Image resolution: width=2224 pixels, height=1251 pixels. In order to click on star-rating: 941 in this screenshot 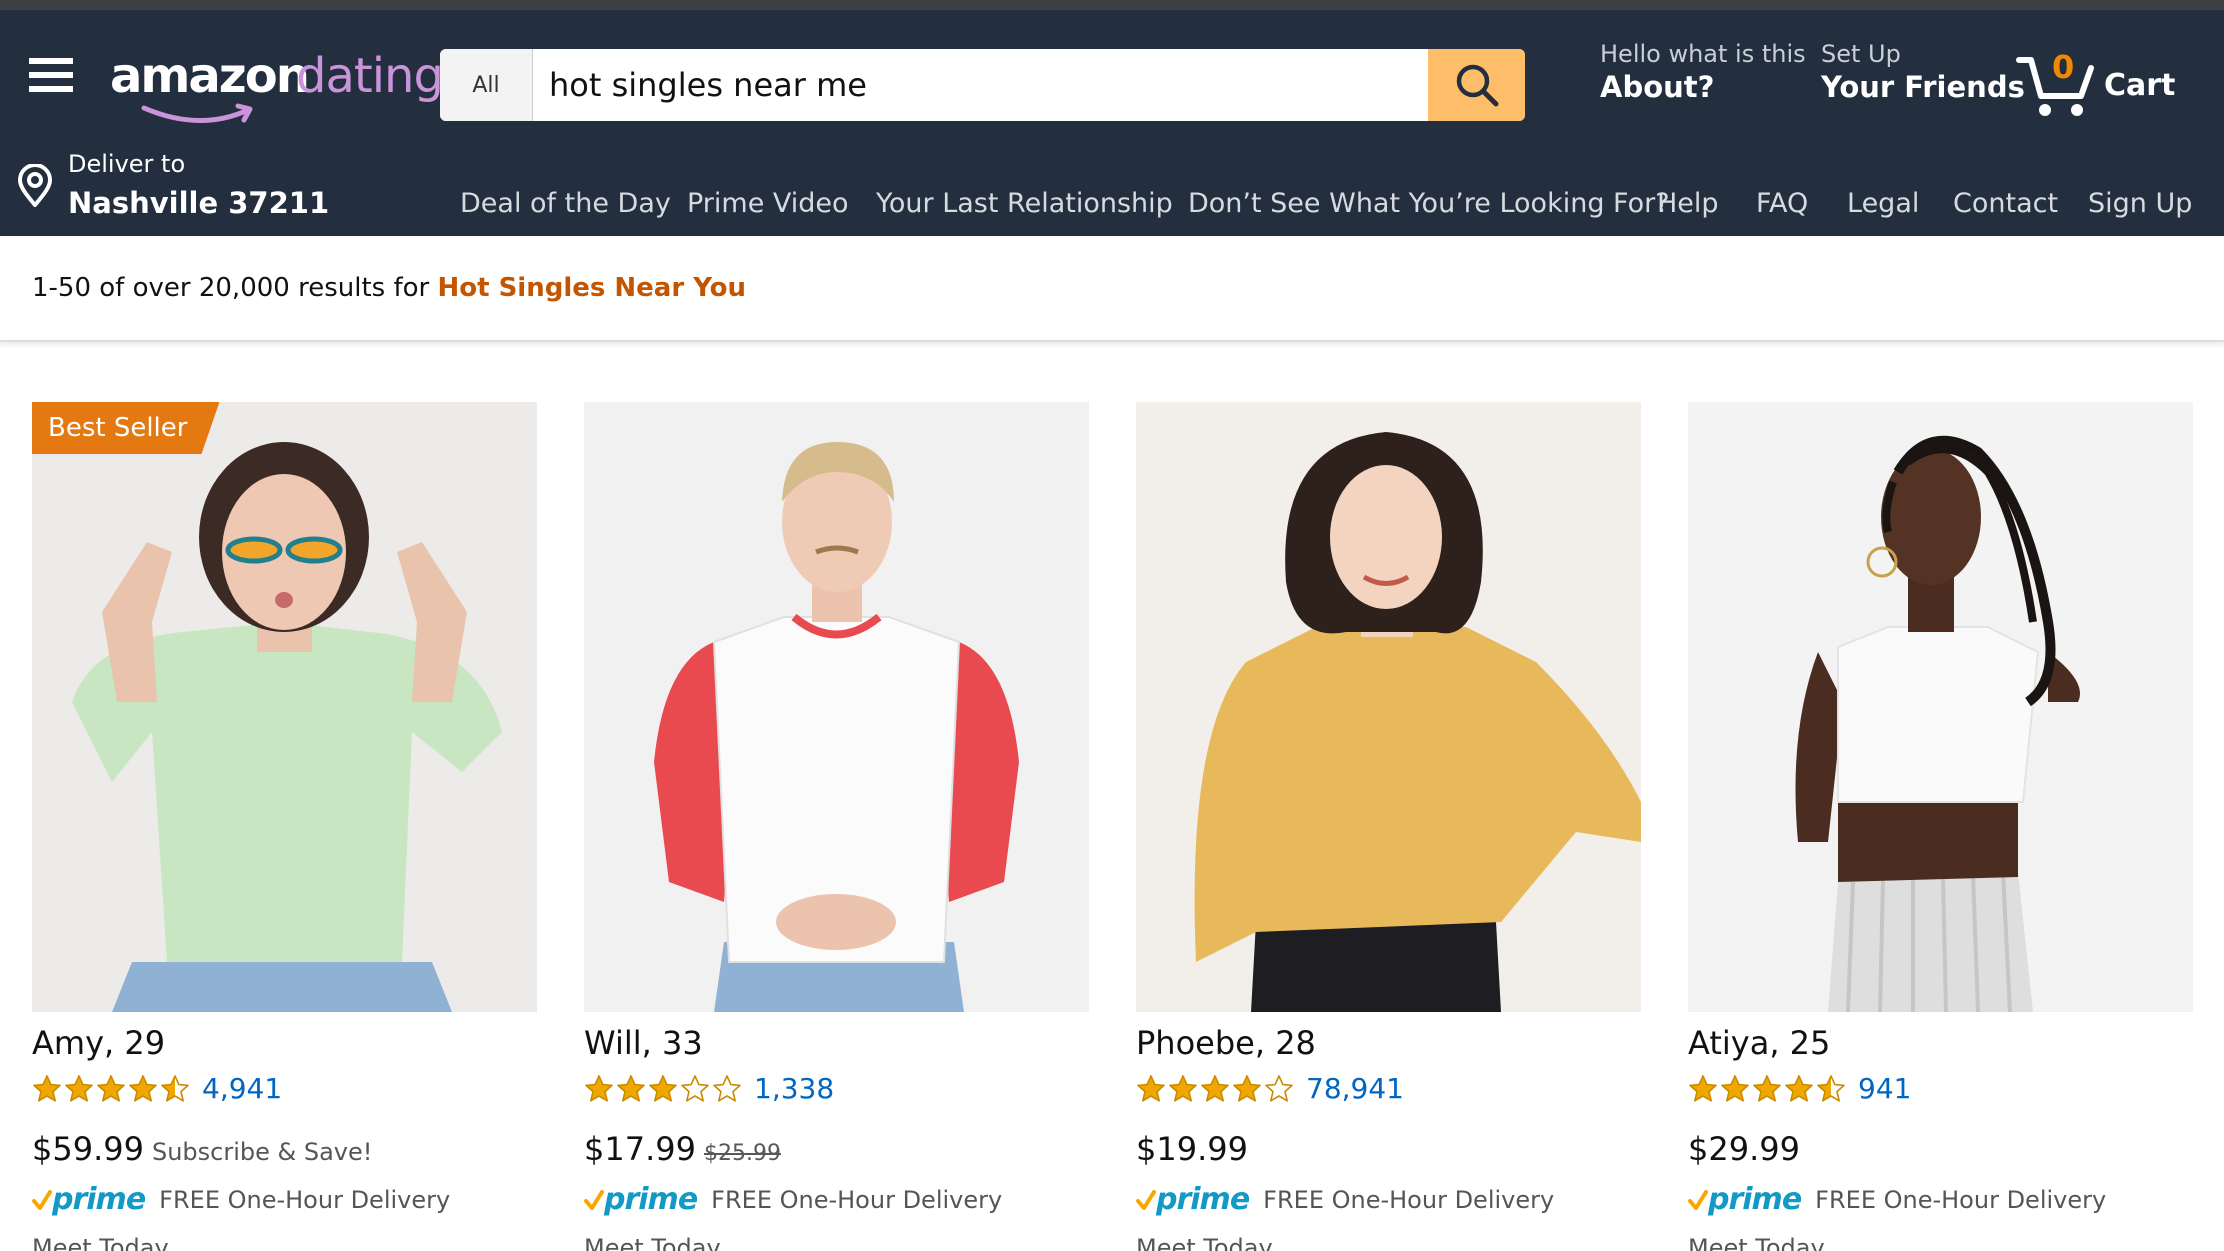, I will do `click(1799, 1088)`.